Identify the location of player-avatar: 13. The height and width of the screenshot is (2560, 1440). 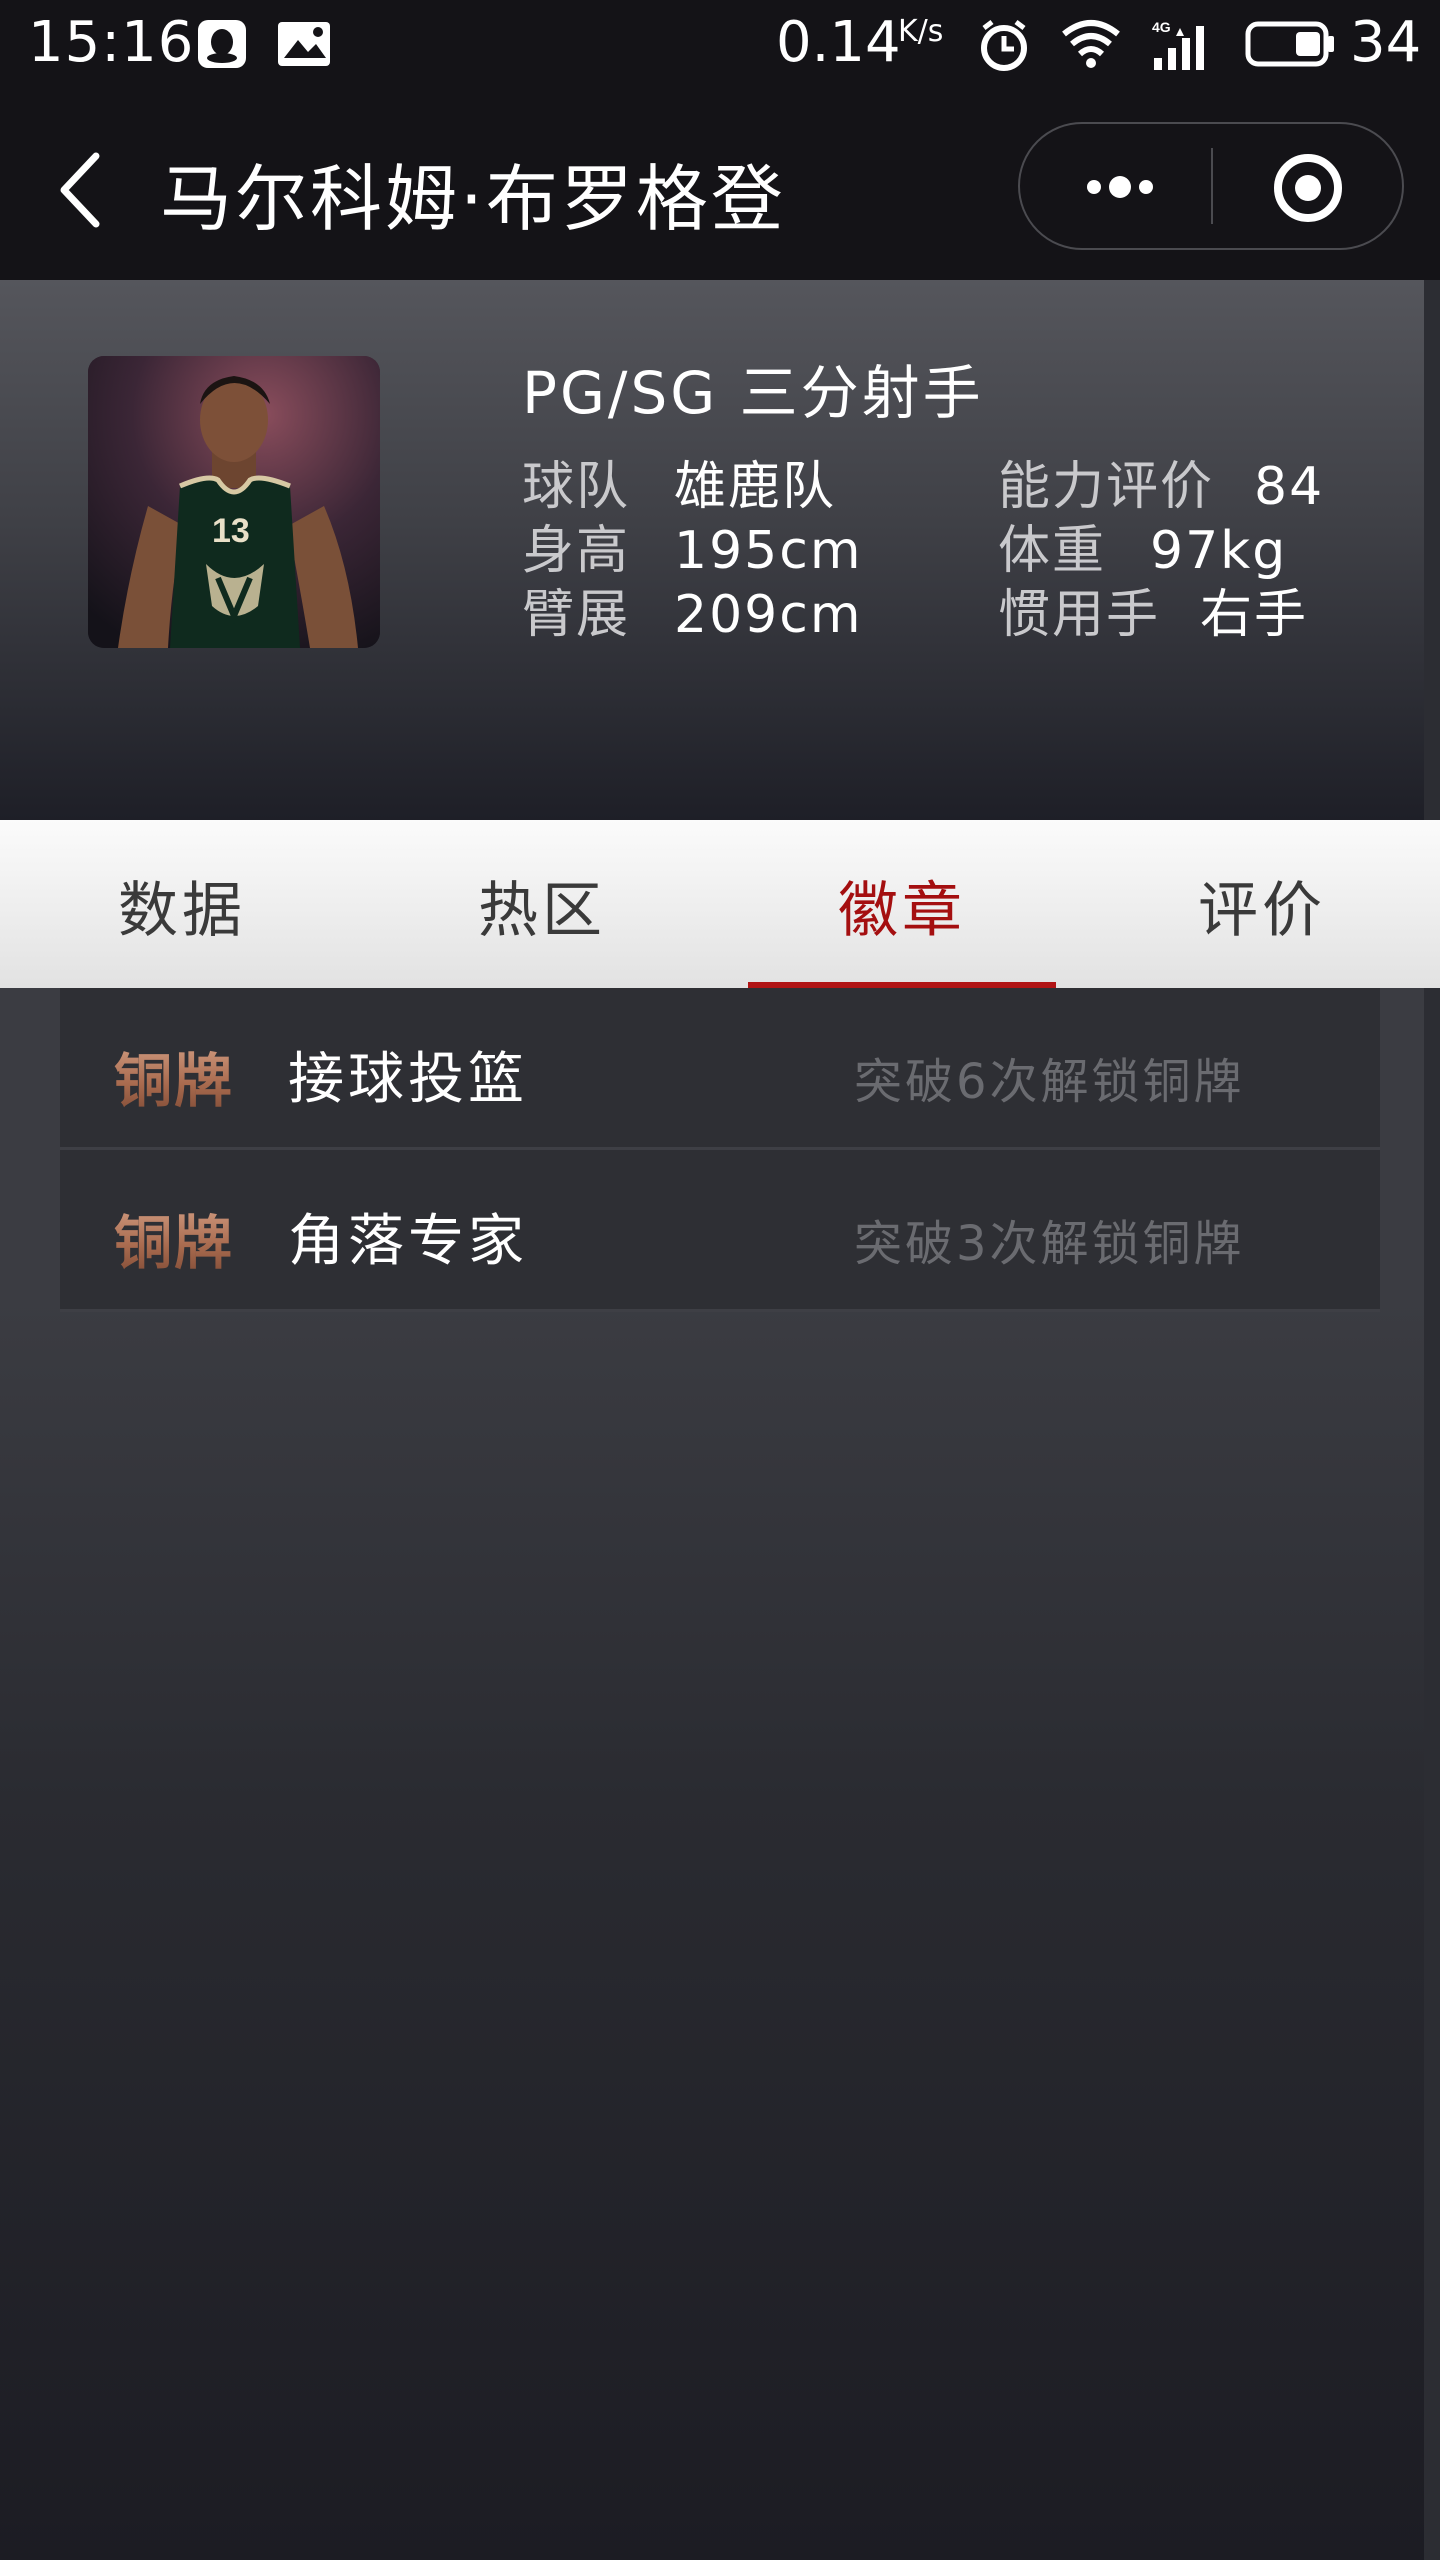
(234, 502).